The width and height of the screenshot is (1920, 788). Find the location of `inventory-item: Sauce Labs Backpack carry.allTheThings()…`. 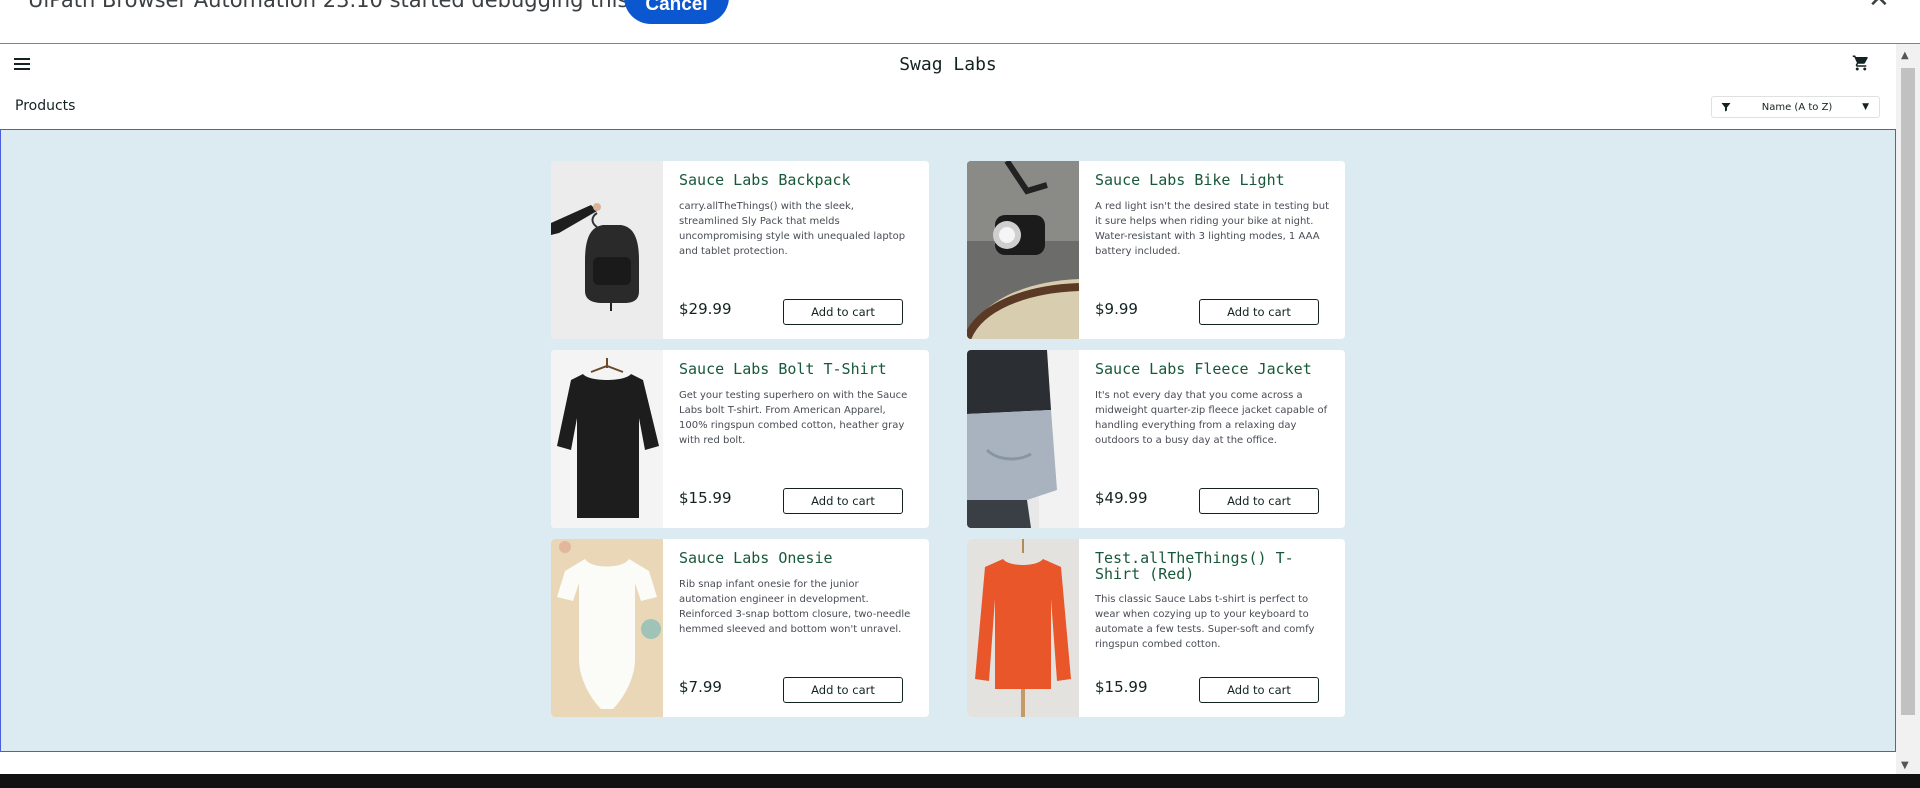

inventory-item: Sauce Labs Backpack carry.allTheThings()… is located at coordinates (740, 250).